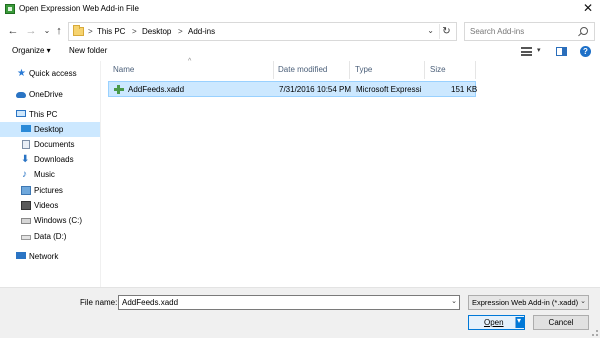 Image resolution: width=600 pixels, height=338 pixels. Describe the element at coordinates (54, 144) in the screenshot. I see `sidebar-item-label: Documents` at that location.